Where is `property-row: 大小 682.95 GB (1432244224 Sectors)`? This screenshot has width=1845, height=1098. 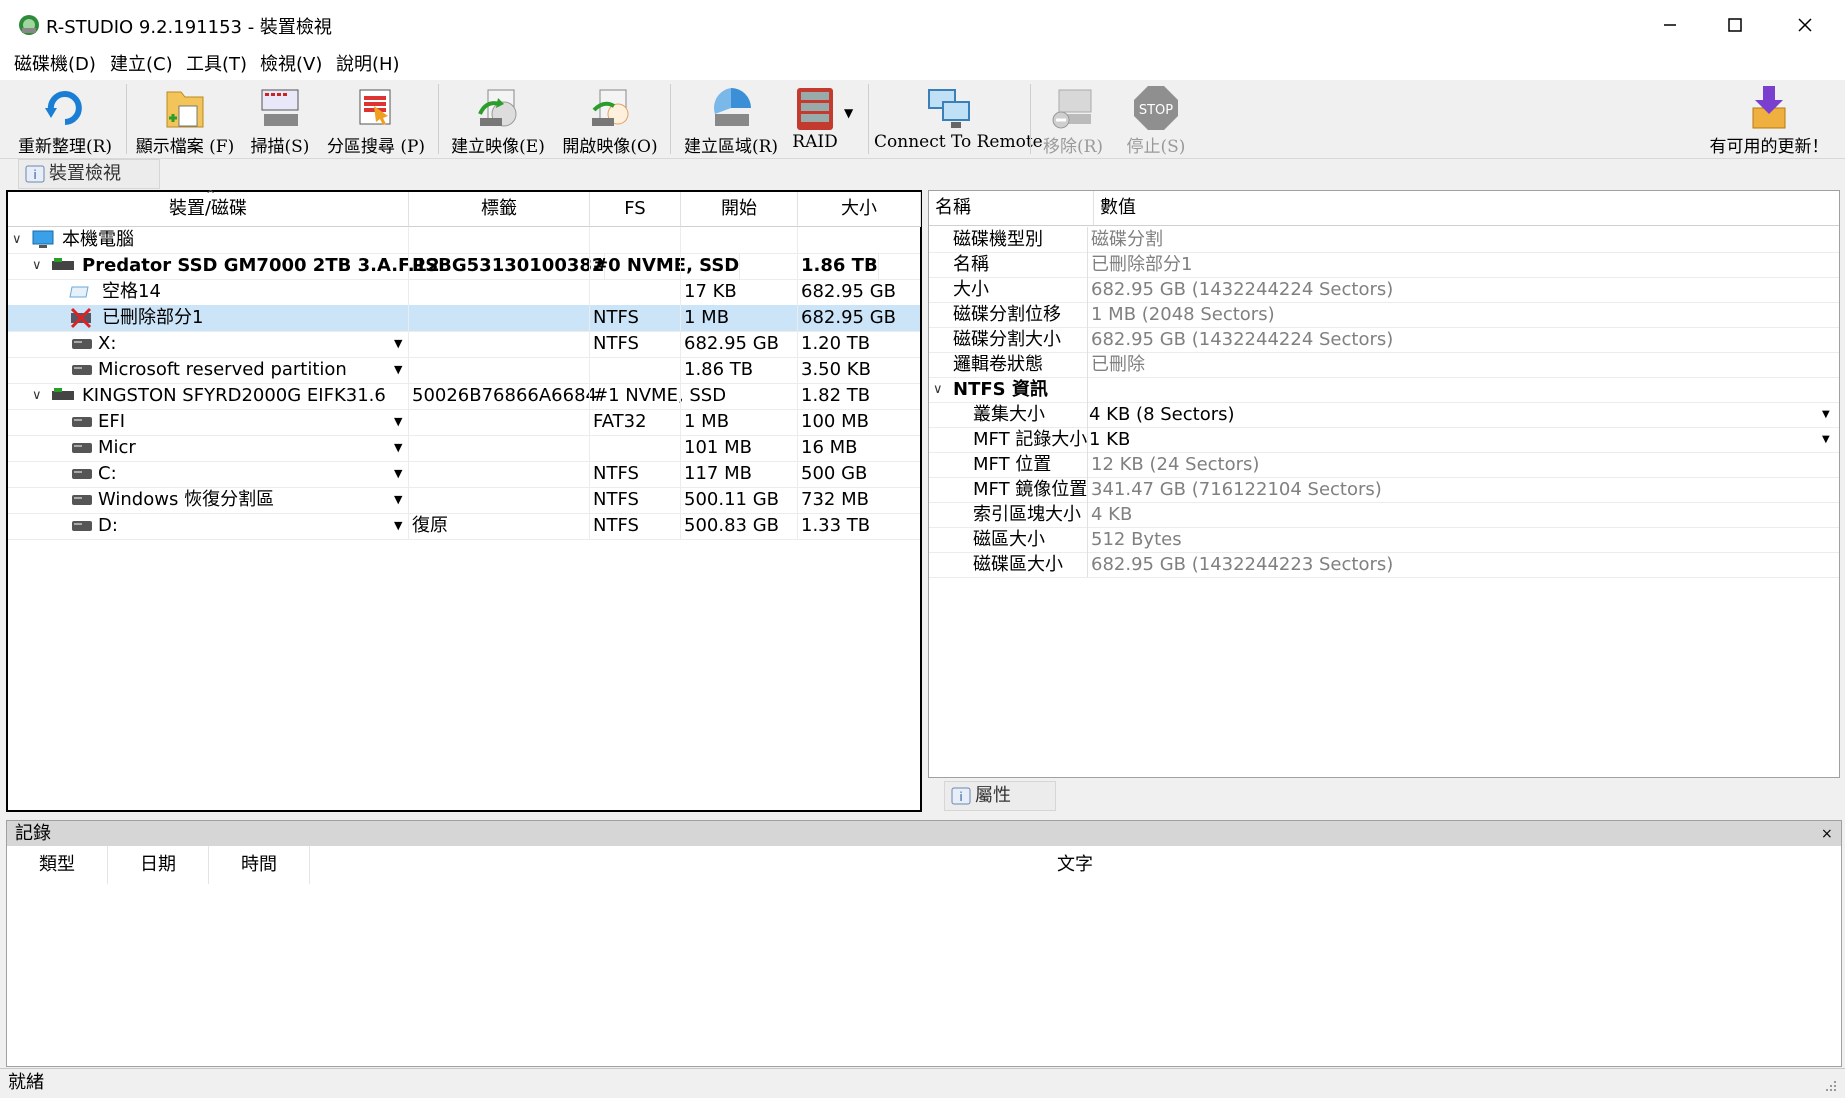 property-row: 大小 682.95 GB (1432244224 Sectors) is located at coordinates (1384, 290).